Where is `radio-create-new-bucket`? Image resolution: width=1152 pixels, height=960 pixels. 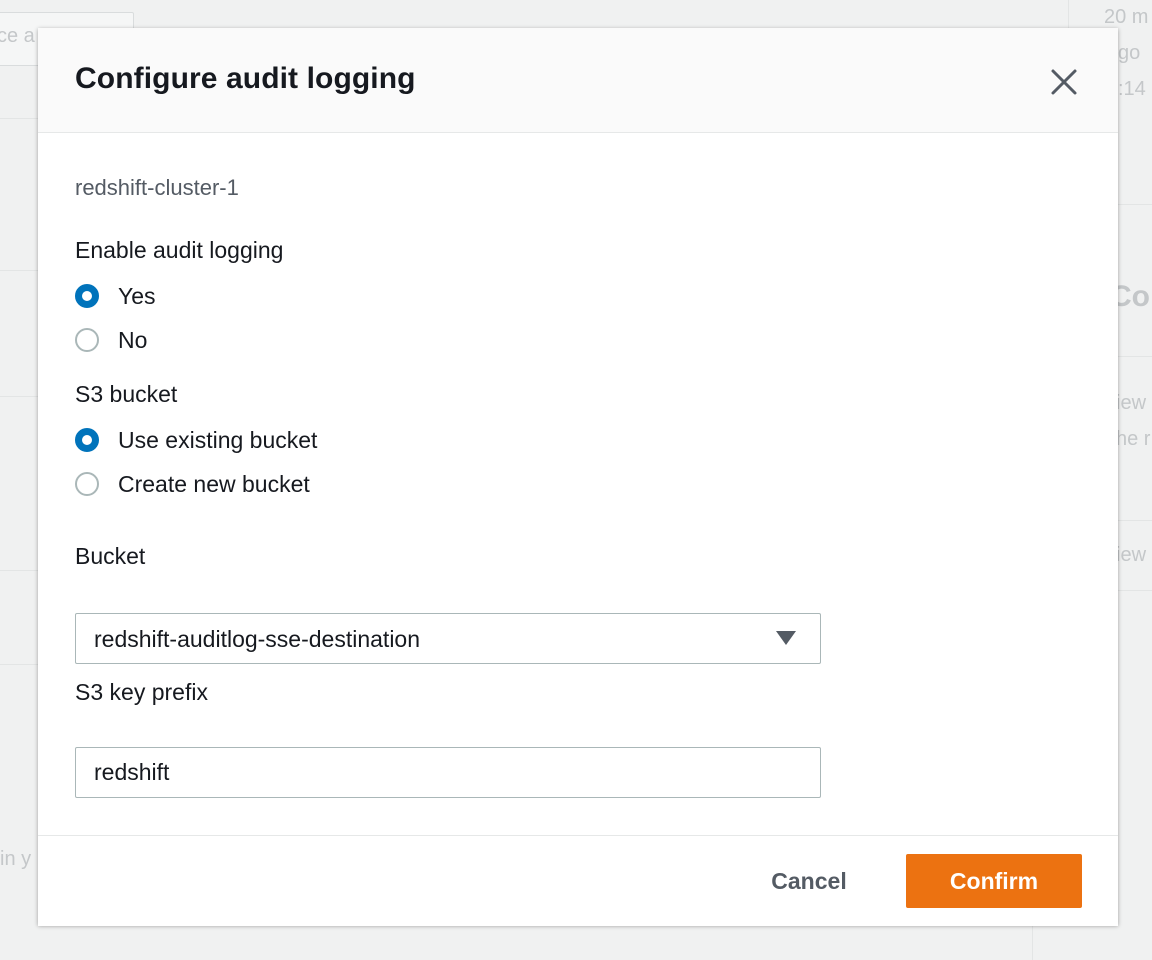 radio-create-new-bucket is located at coordinates (87, 484).